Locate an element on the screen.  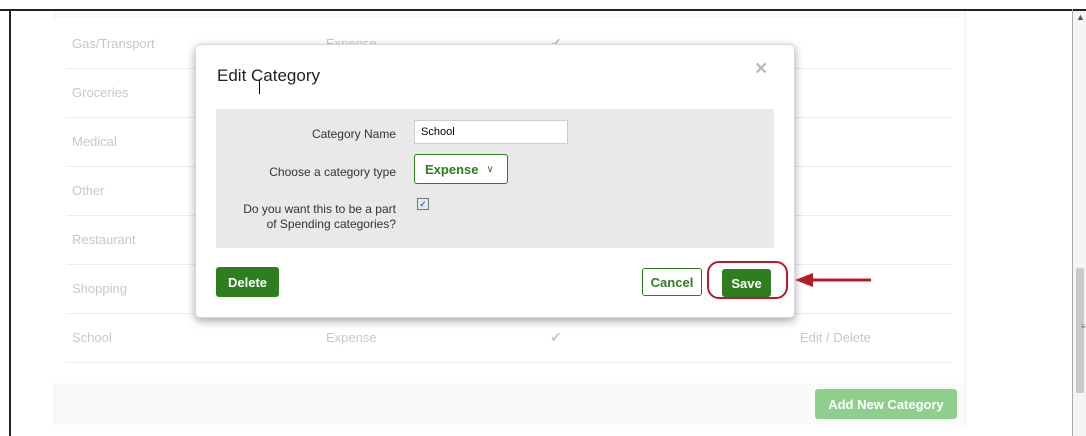
spending-question-line1: Do you want this to be a part is located at coordinates (319, 209).